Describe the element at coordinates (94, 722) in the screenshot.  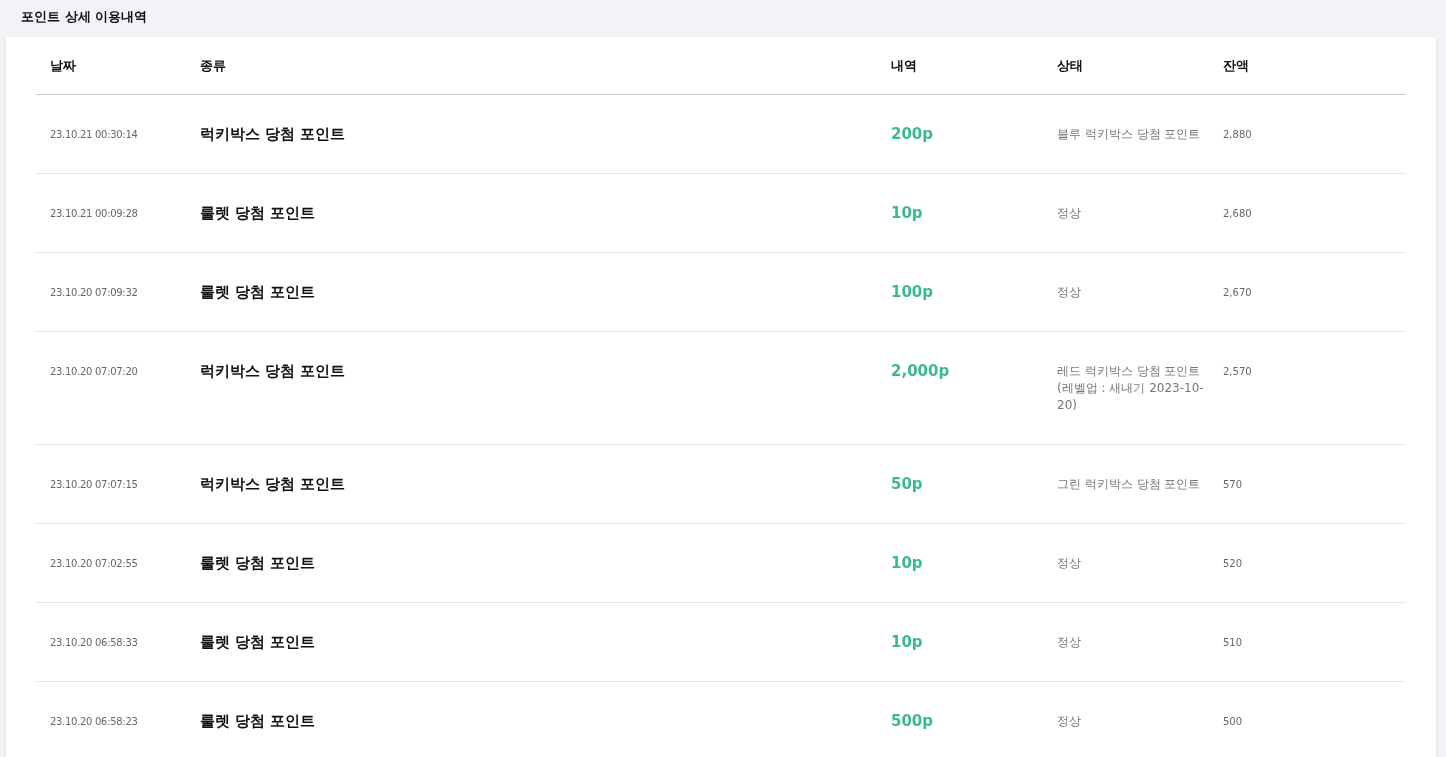
I see `date-cell-text: 23.10.20 06:58:23` at that location.